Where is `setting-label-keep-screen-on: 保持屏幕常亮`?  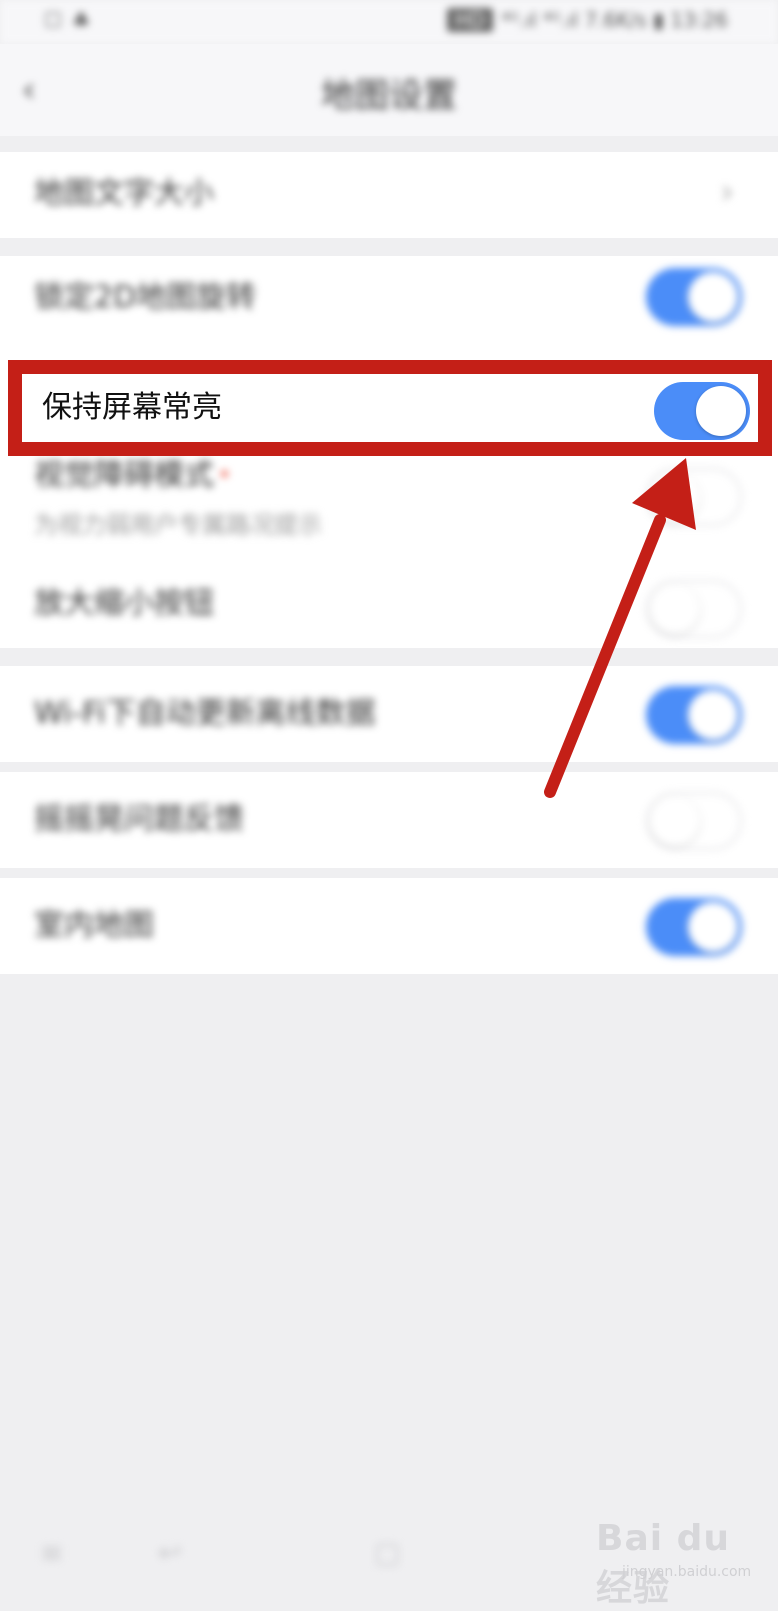
setting-label-keep-screen-on: 保持屏幕常亮 is located at coordinates (132, 407).